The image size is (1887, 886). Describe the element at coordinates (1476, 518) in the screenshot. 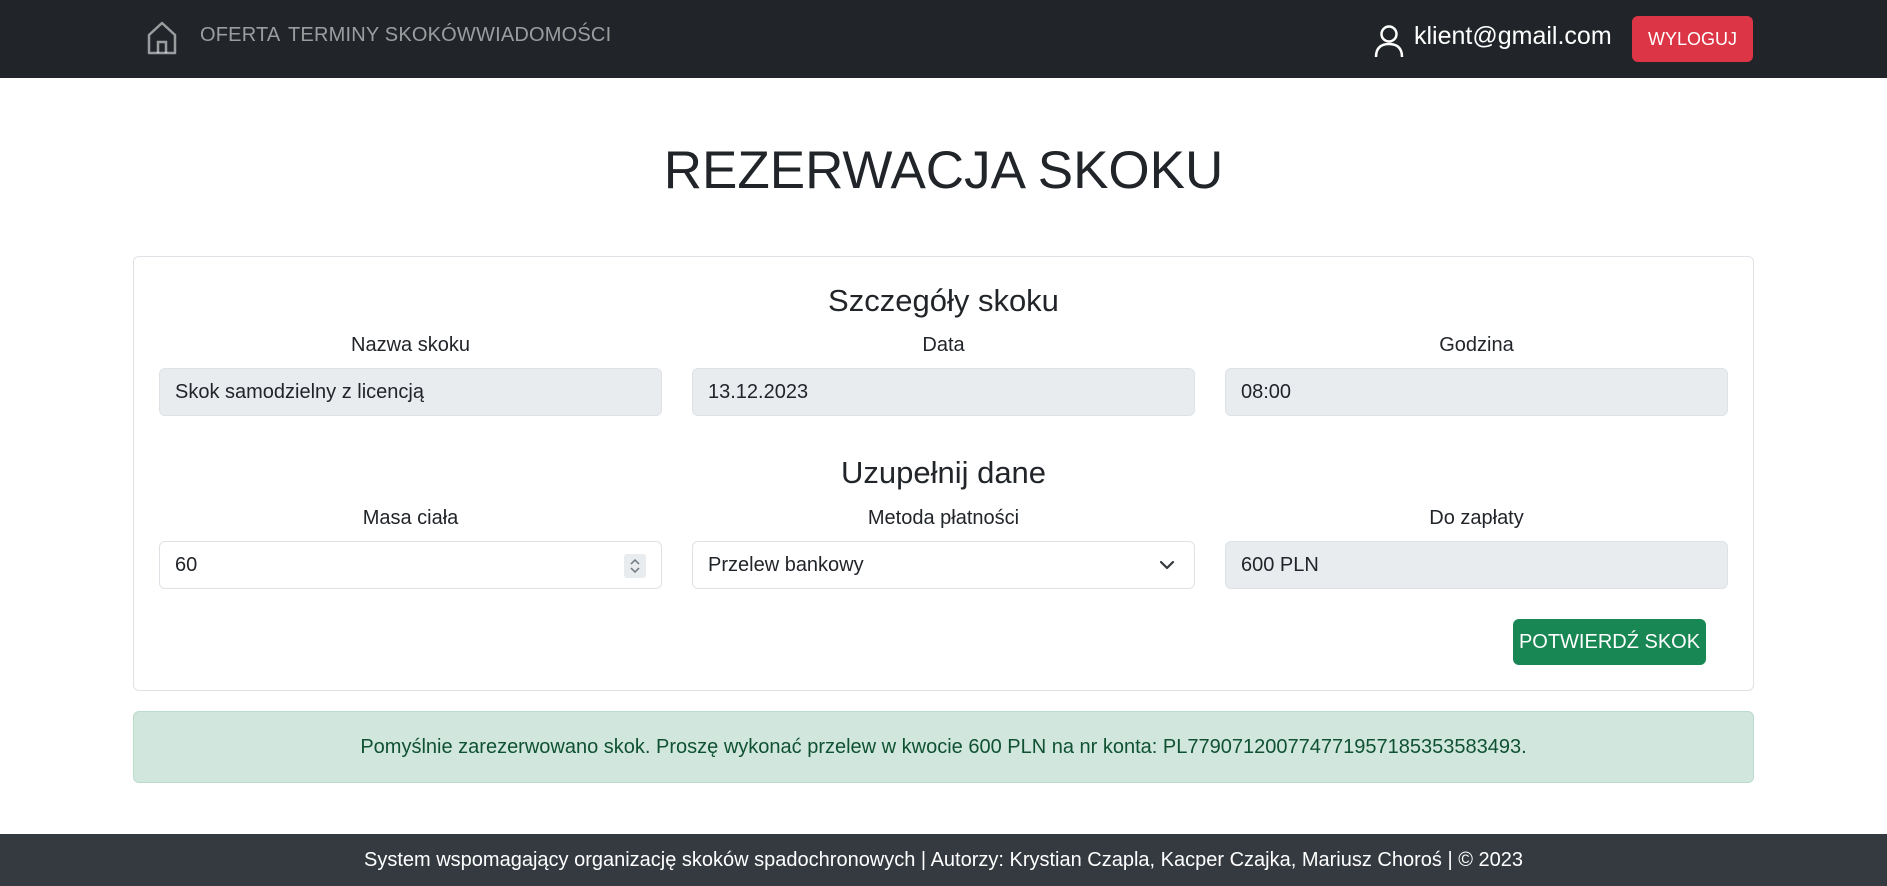

I see `amount-due-label: Do zapłaty` at that location.